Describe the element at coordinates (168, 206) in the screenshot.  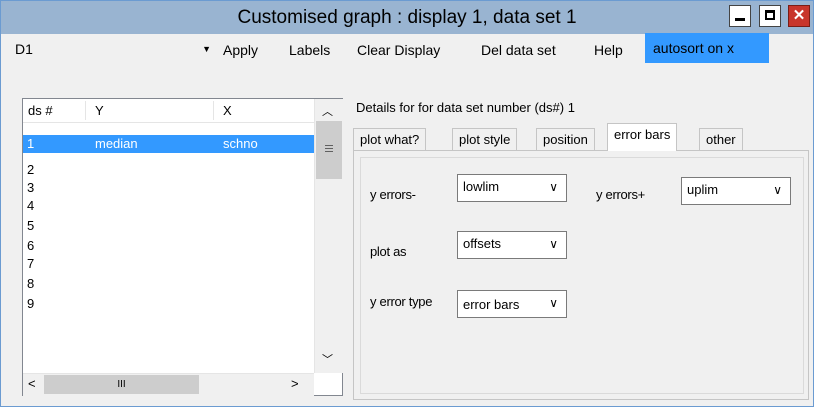
I see `list-row-4: 4` at that location.